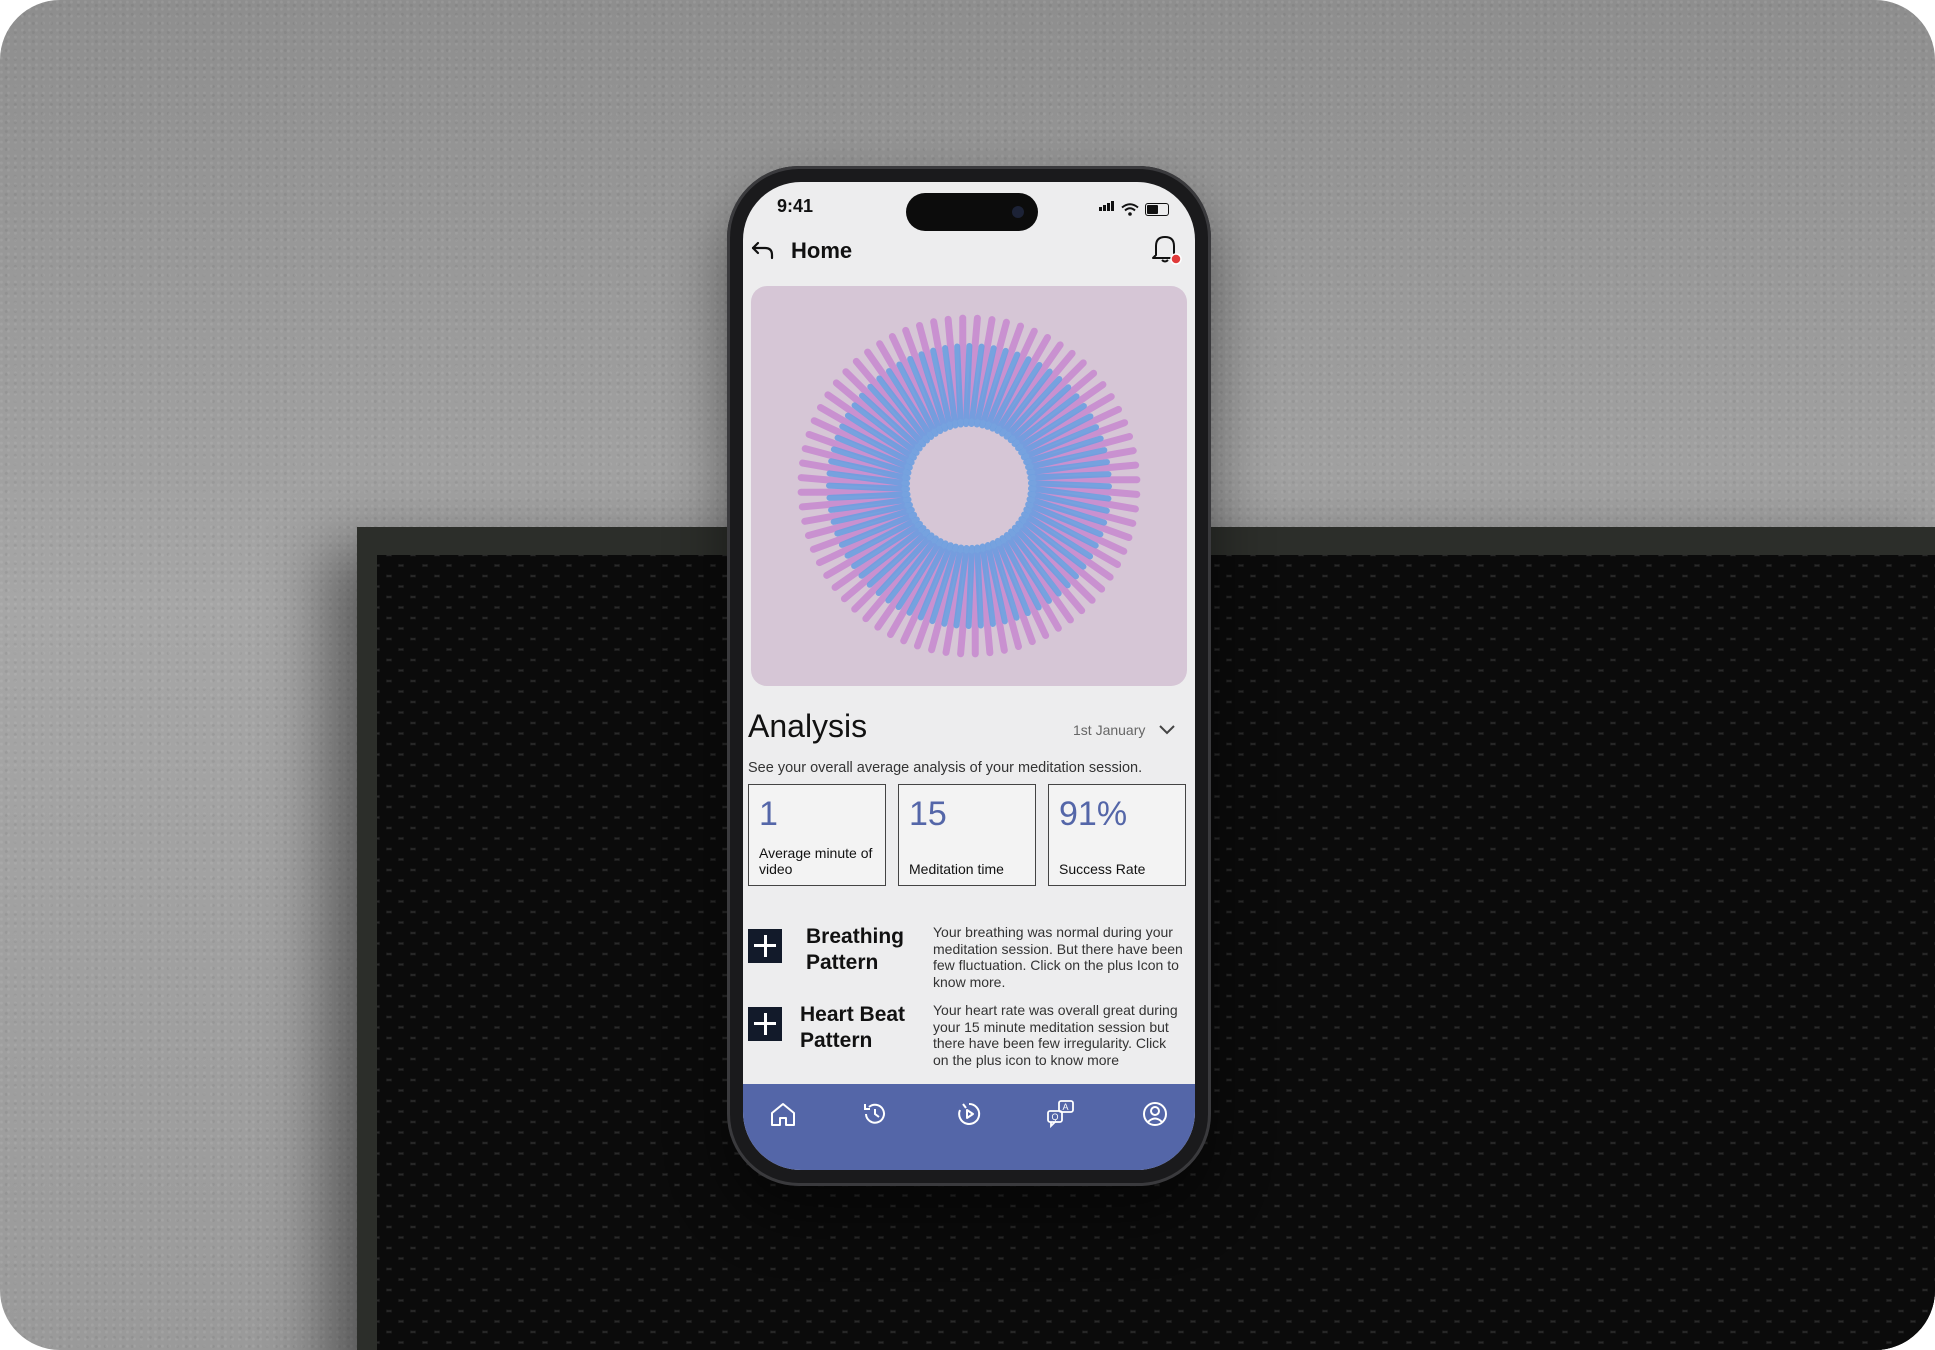  What do you see at coordinates (1061, 1114) in the screenshot?
I see `chat-qa-icon: A Q` at bounding box center [1061, 1114].